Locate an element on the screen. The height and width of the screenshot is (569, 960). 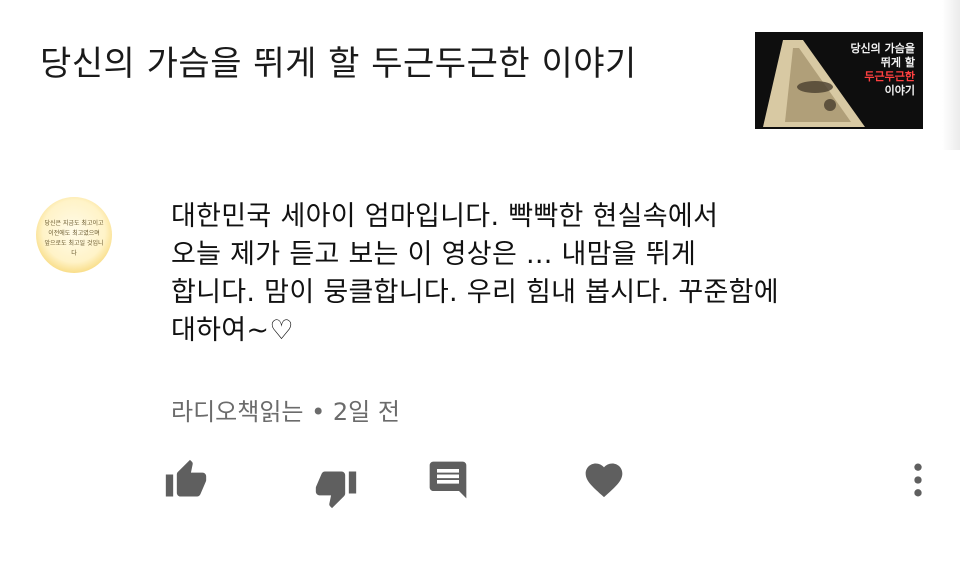
like-button is located at coordinates (186, 480).